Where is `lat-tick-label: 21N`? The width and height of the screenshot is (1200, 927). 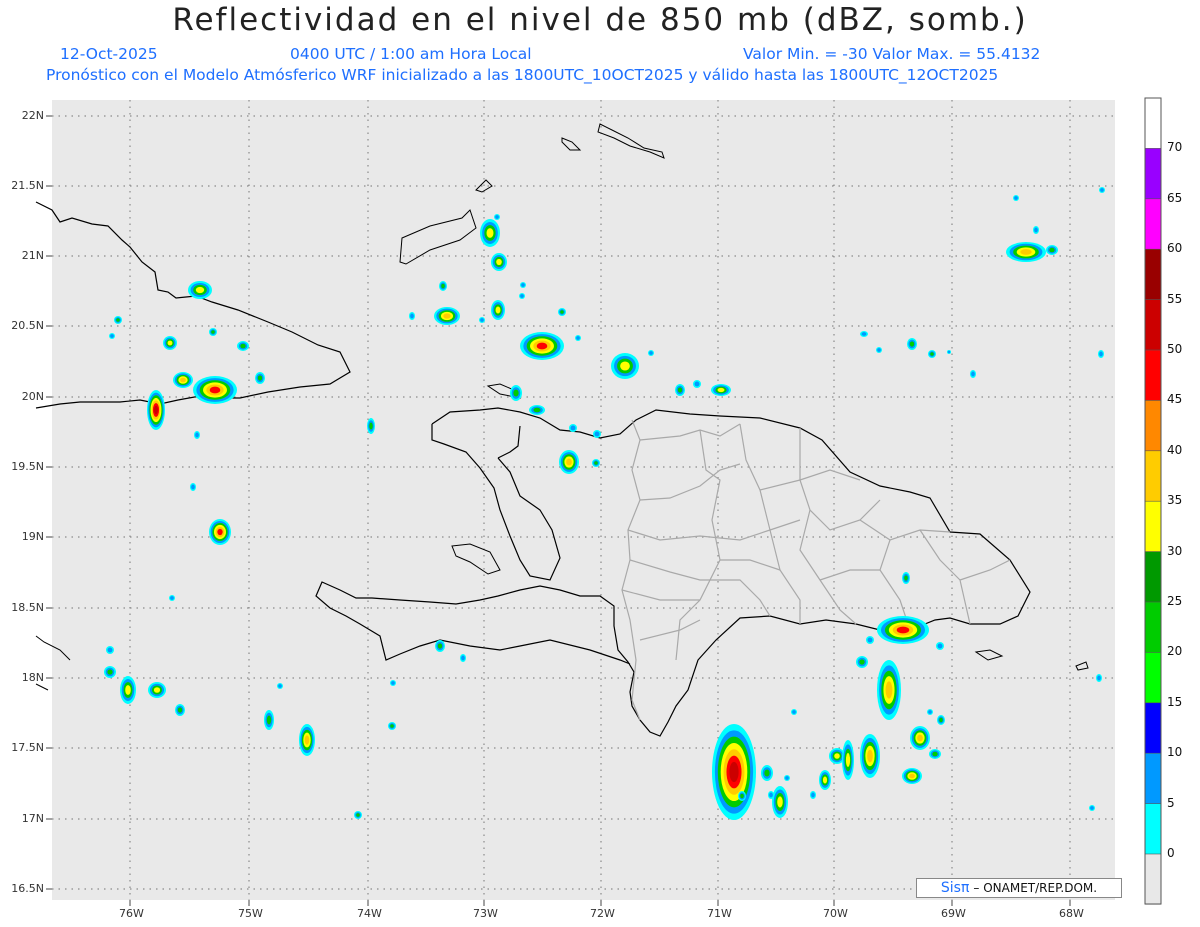 lat-tick-label: 21N is located at coordinates (32, 255).